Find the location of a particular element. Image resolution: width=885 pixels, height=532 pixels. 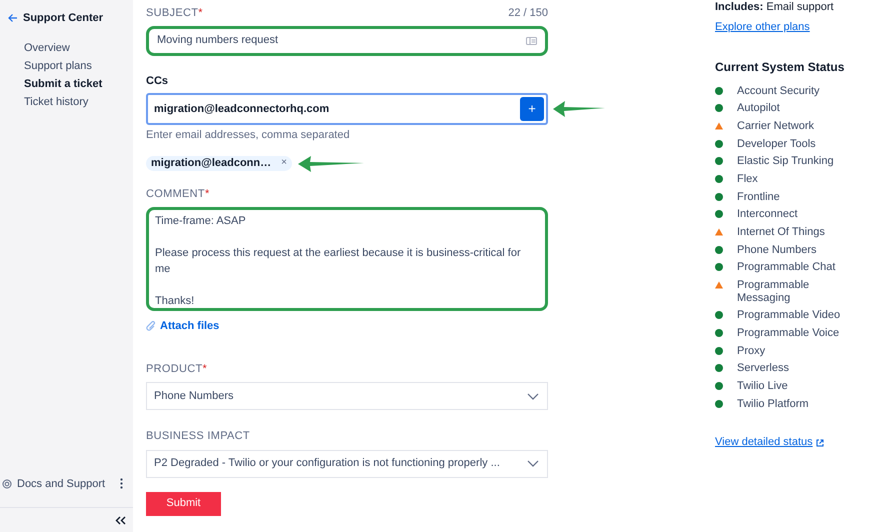

nav-item: Support plans is located at coordinates (78, 66).